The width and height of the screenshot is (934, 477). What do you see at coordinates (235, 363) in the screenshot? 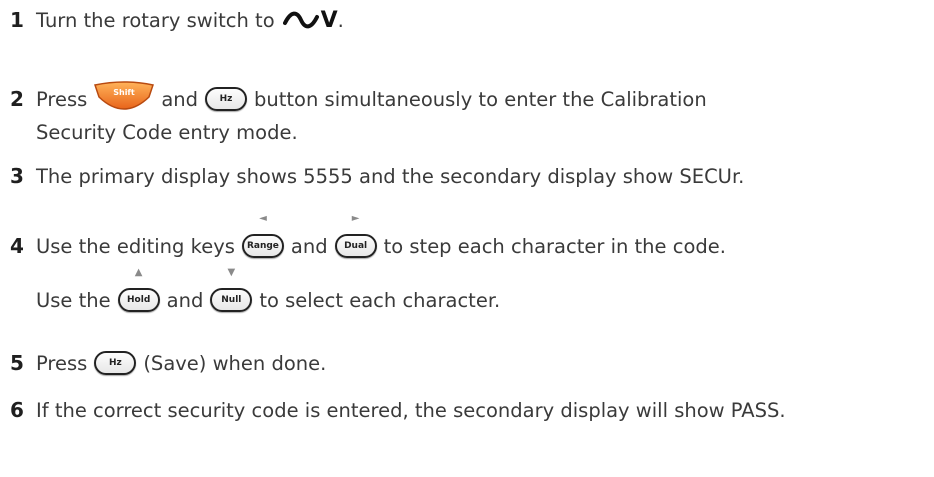
I see `step-text-cont: (Save) when done.` at bounding box center [235, 363].